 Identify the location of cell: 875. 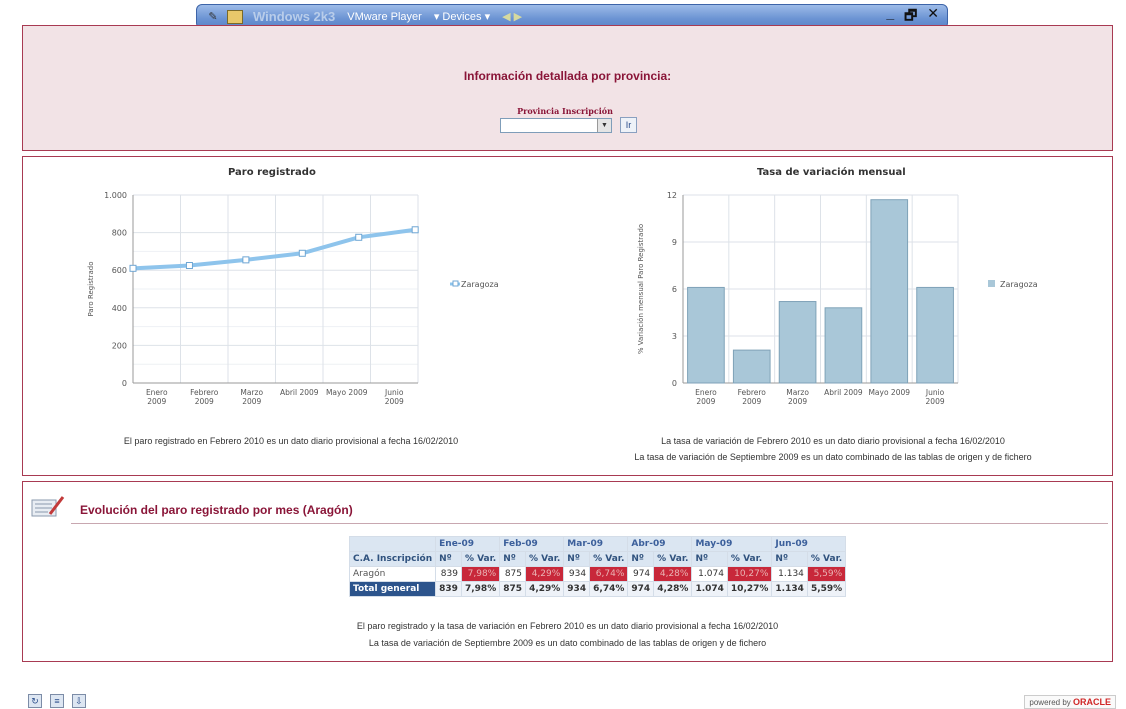
(513, 574).